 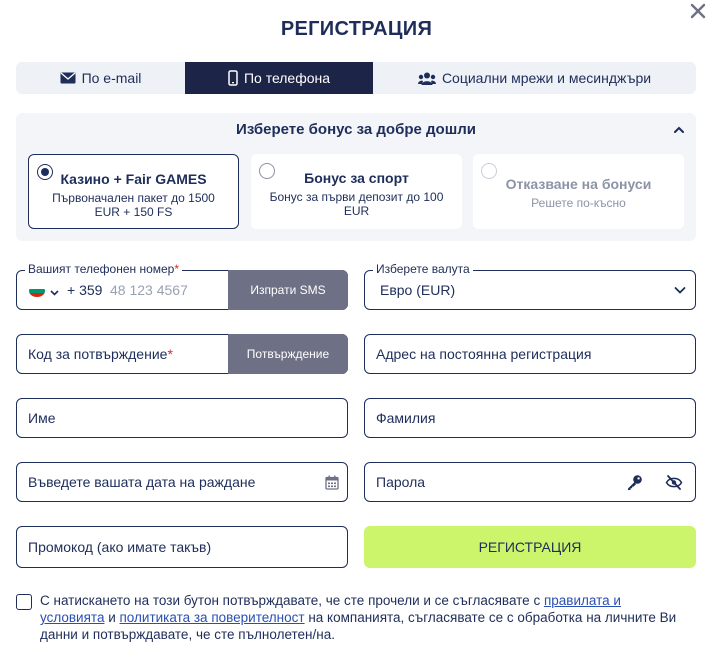 I want to click on confirmation-code-field: Код за потвърждение* Потвърждение, so click(x=182, y=354).